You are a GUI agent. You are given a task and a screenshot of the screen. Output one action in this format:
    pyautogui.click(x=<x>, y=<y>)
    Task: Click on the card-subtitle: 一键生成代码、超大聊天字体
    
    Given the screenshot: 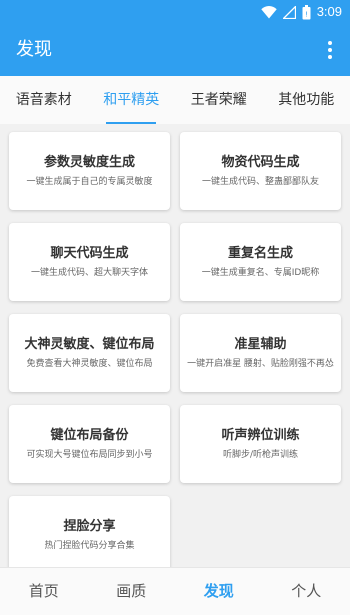 What is the action you would take?
    pyautogui.click(x=89, y=273)
    